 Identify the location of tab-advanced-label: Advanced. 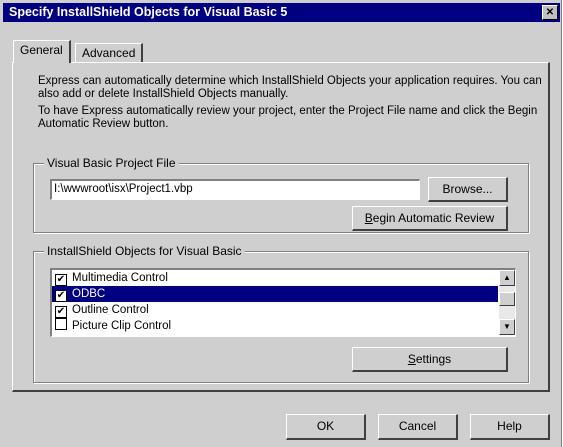
(109, 53).